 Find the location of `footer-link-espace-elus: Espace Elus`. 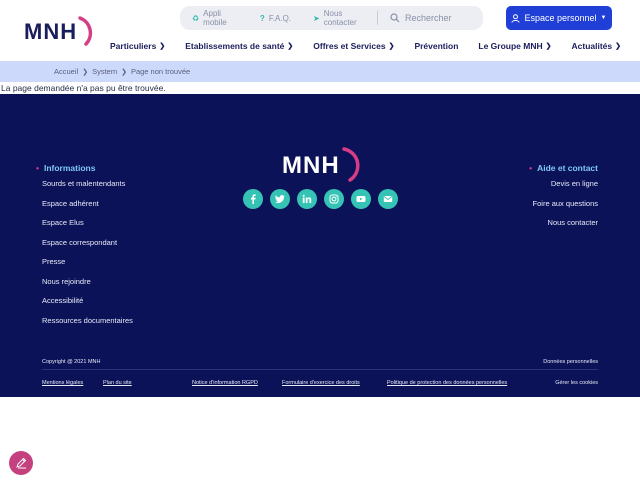

footer-link-espace-elus: Espace Elus is located at coordinates (63, 222).